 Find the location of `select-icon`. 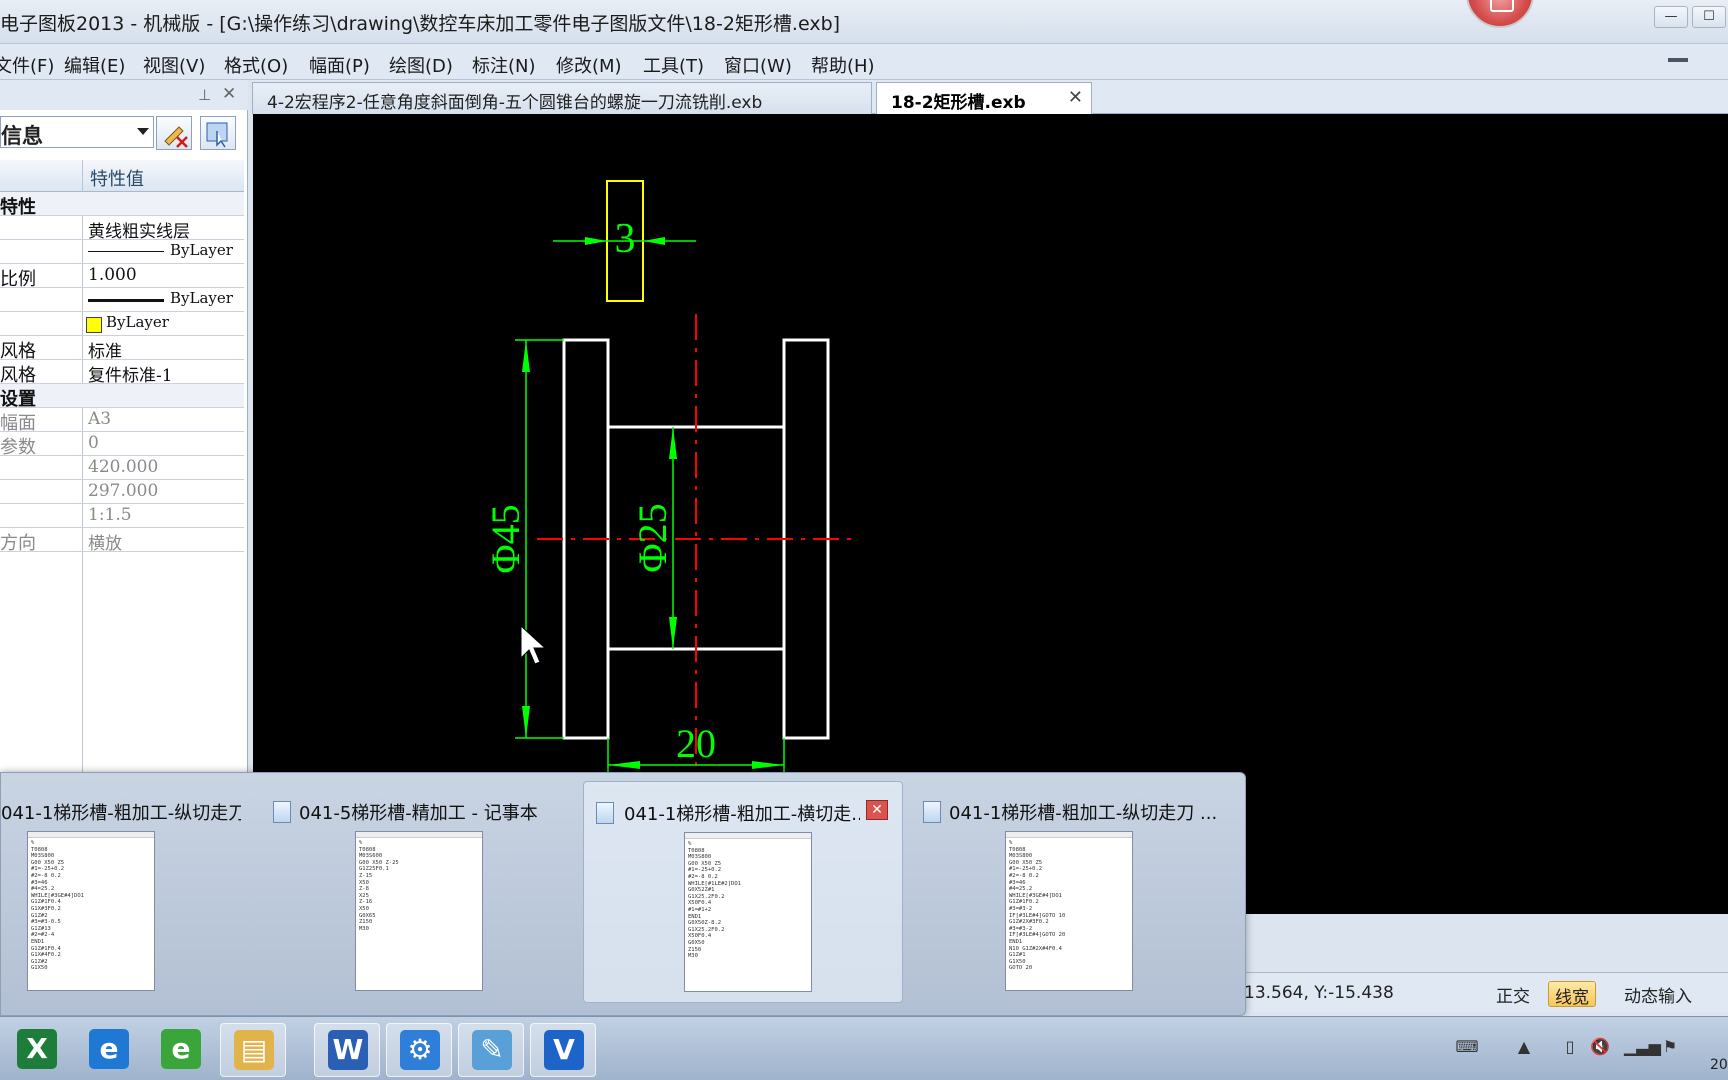

select-icon is located at coordinates (217, 135).